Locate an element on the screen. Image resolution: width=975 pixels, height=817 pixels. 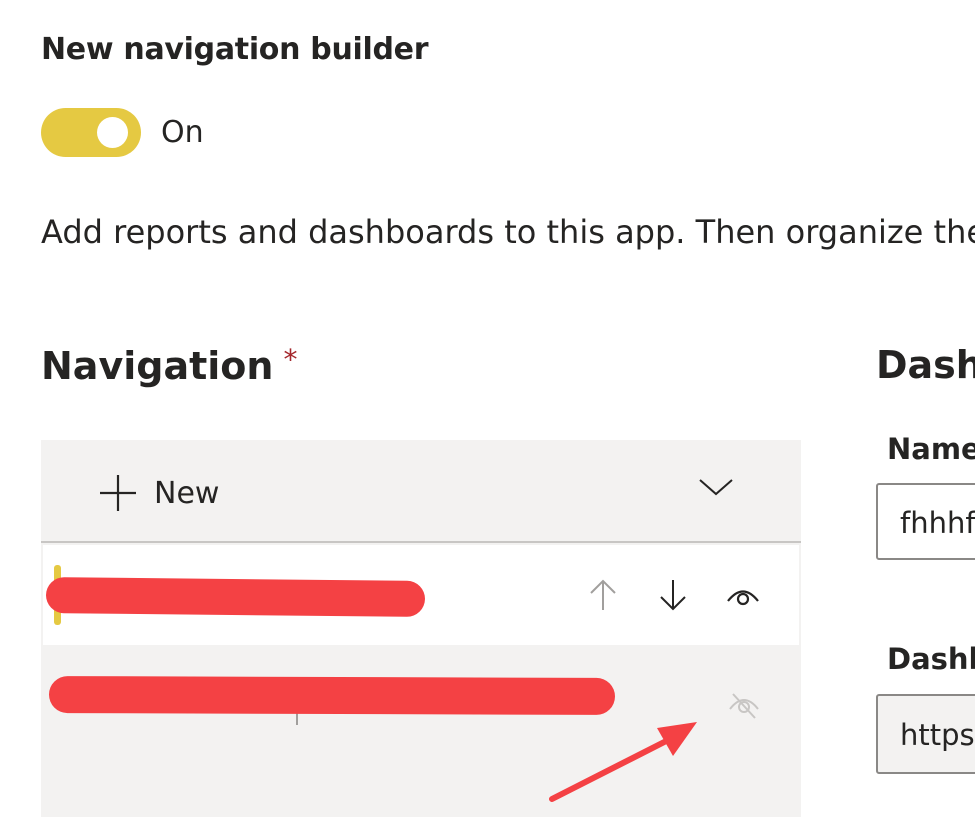
toggle-knob is located at coordinates (112, 132).